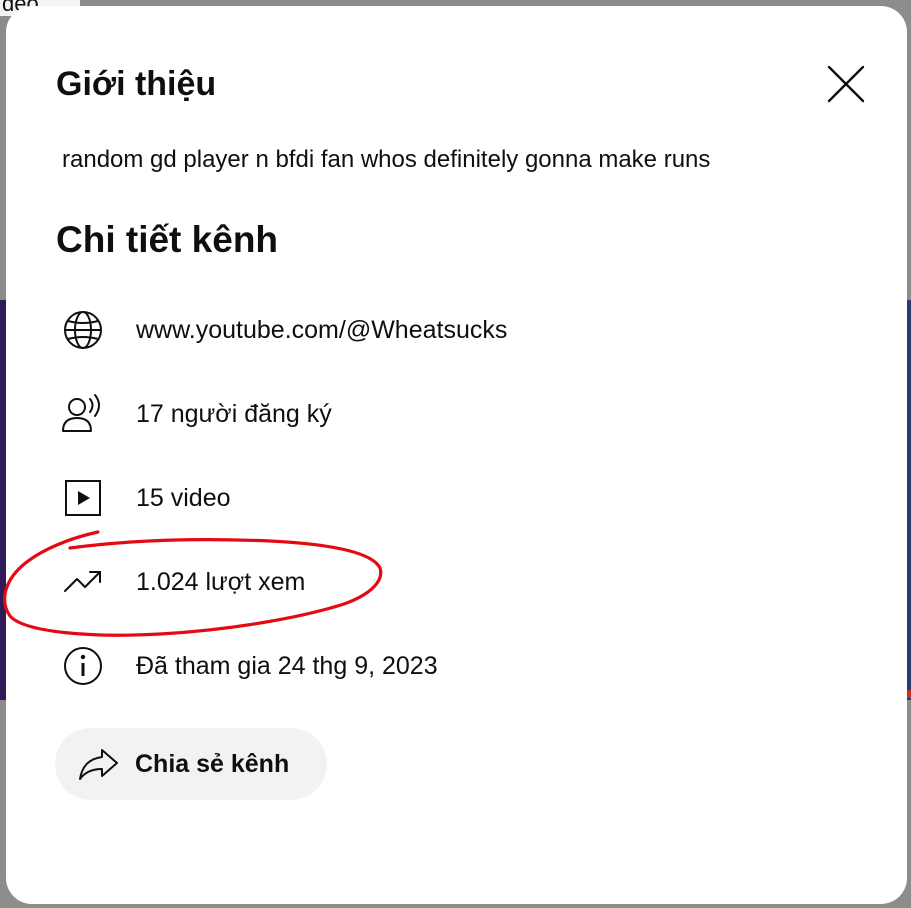  Describe the element at coordinates (83, 498) in the screenshot. I see `video-play-icon` at that location.